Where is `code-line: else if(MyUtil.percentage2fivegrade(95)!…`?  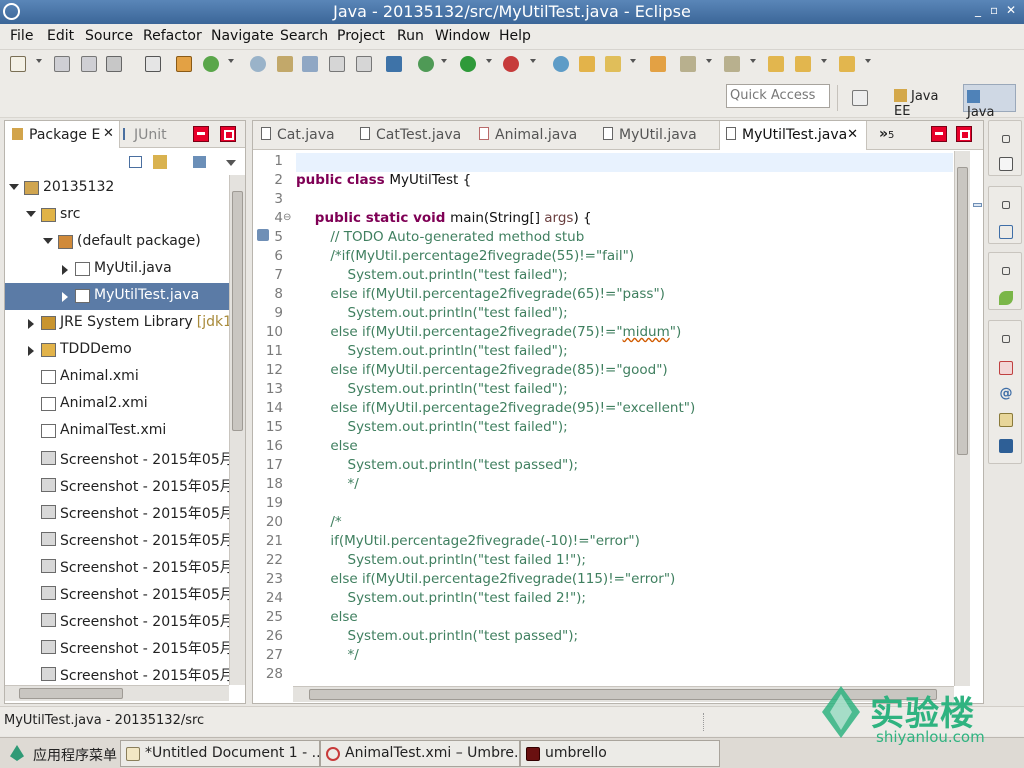 code-line: else if(MyUtil.percentage2fivegrade(95)!… is located at coordinates (495, 409).